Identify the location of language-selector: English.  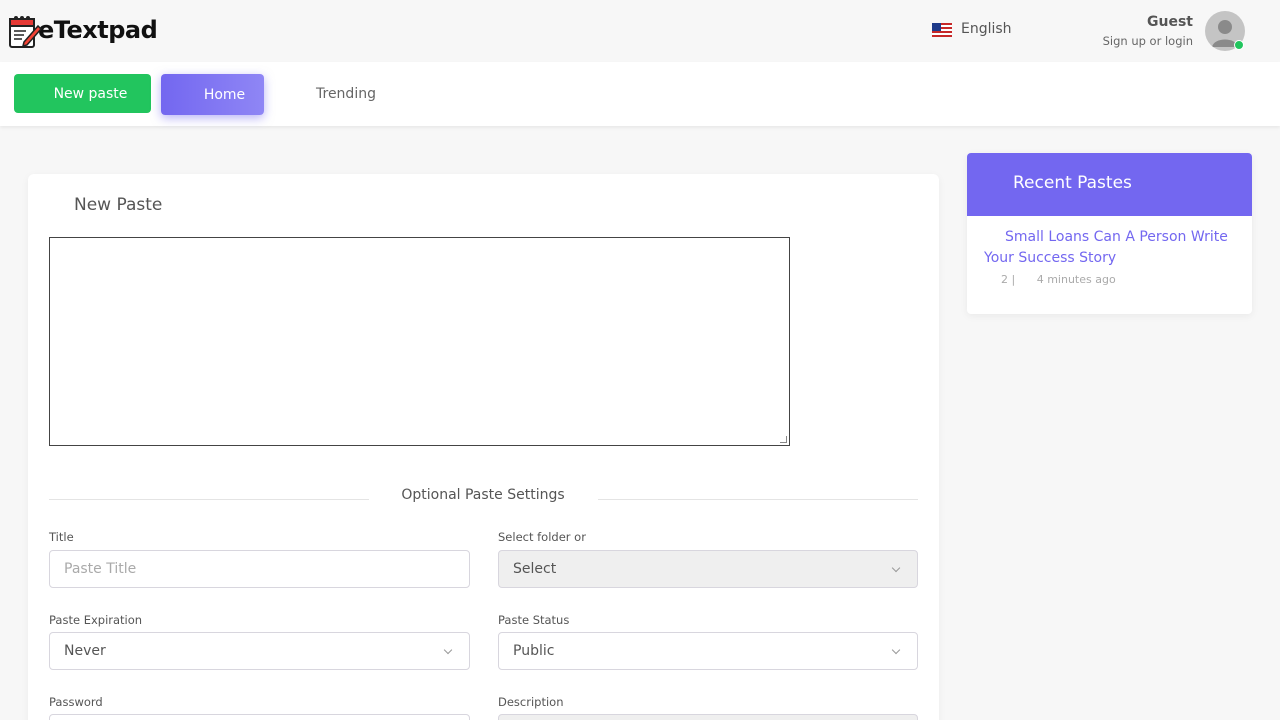
(972, 29).